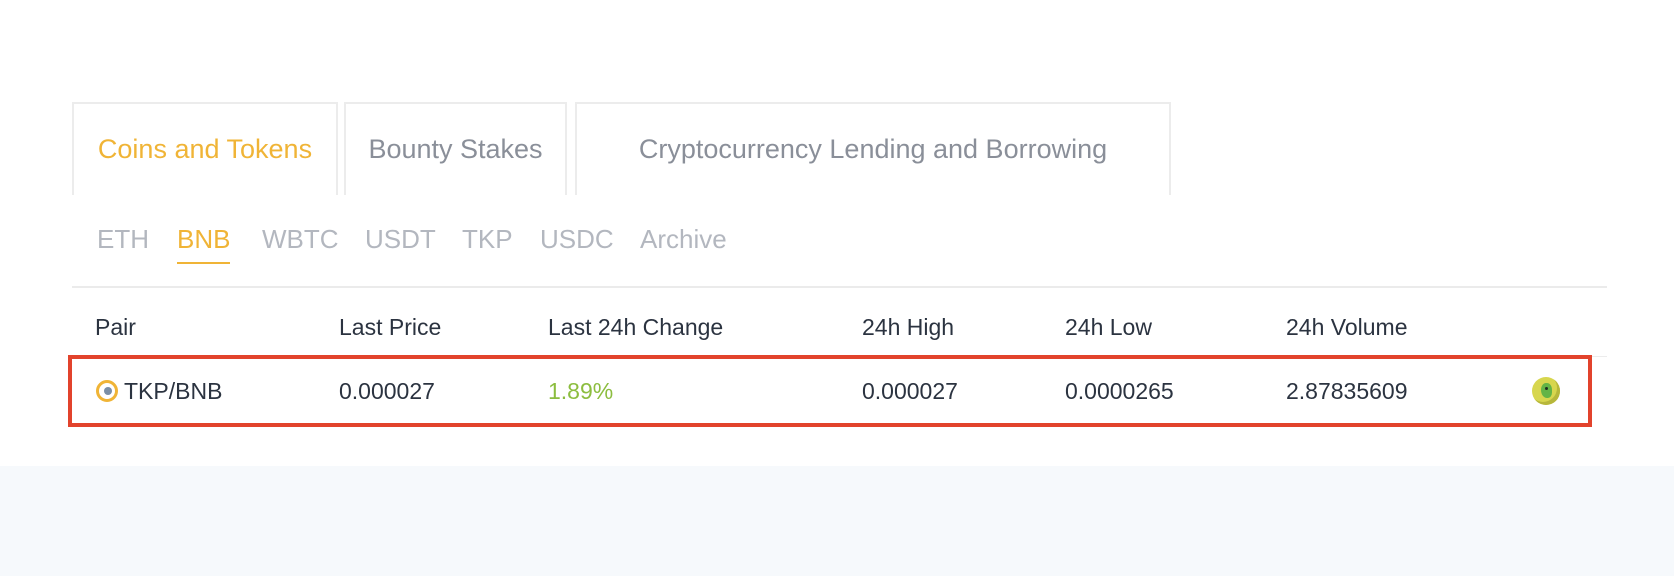 The image size is (1674, 576). Describe the element at coordinates (123, 239) in the screenshot. I see `subtab-eth: ETH` at that location.